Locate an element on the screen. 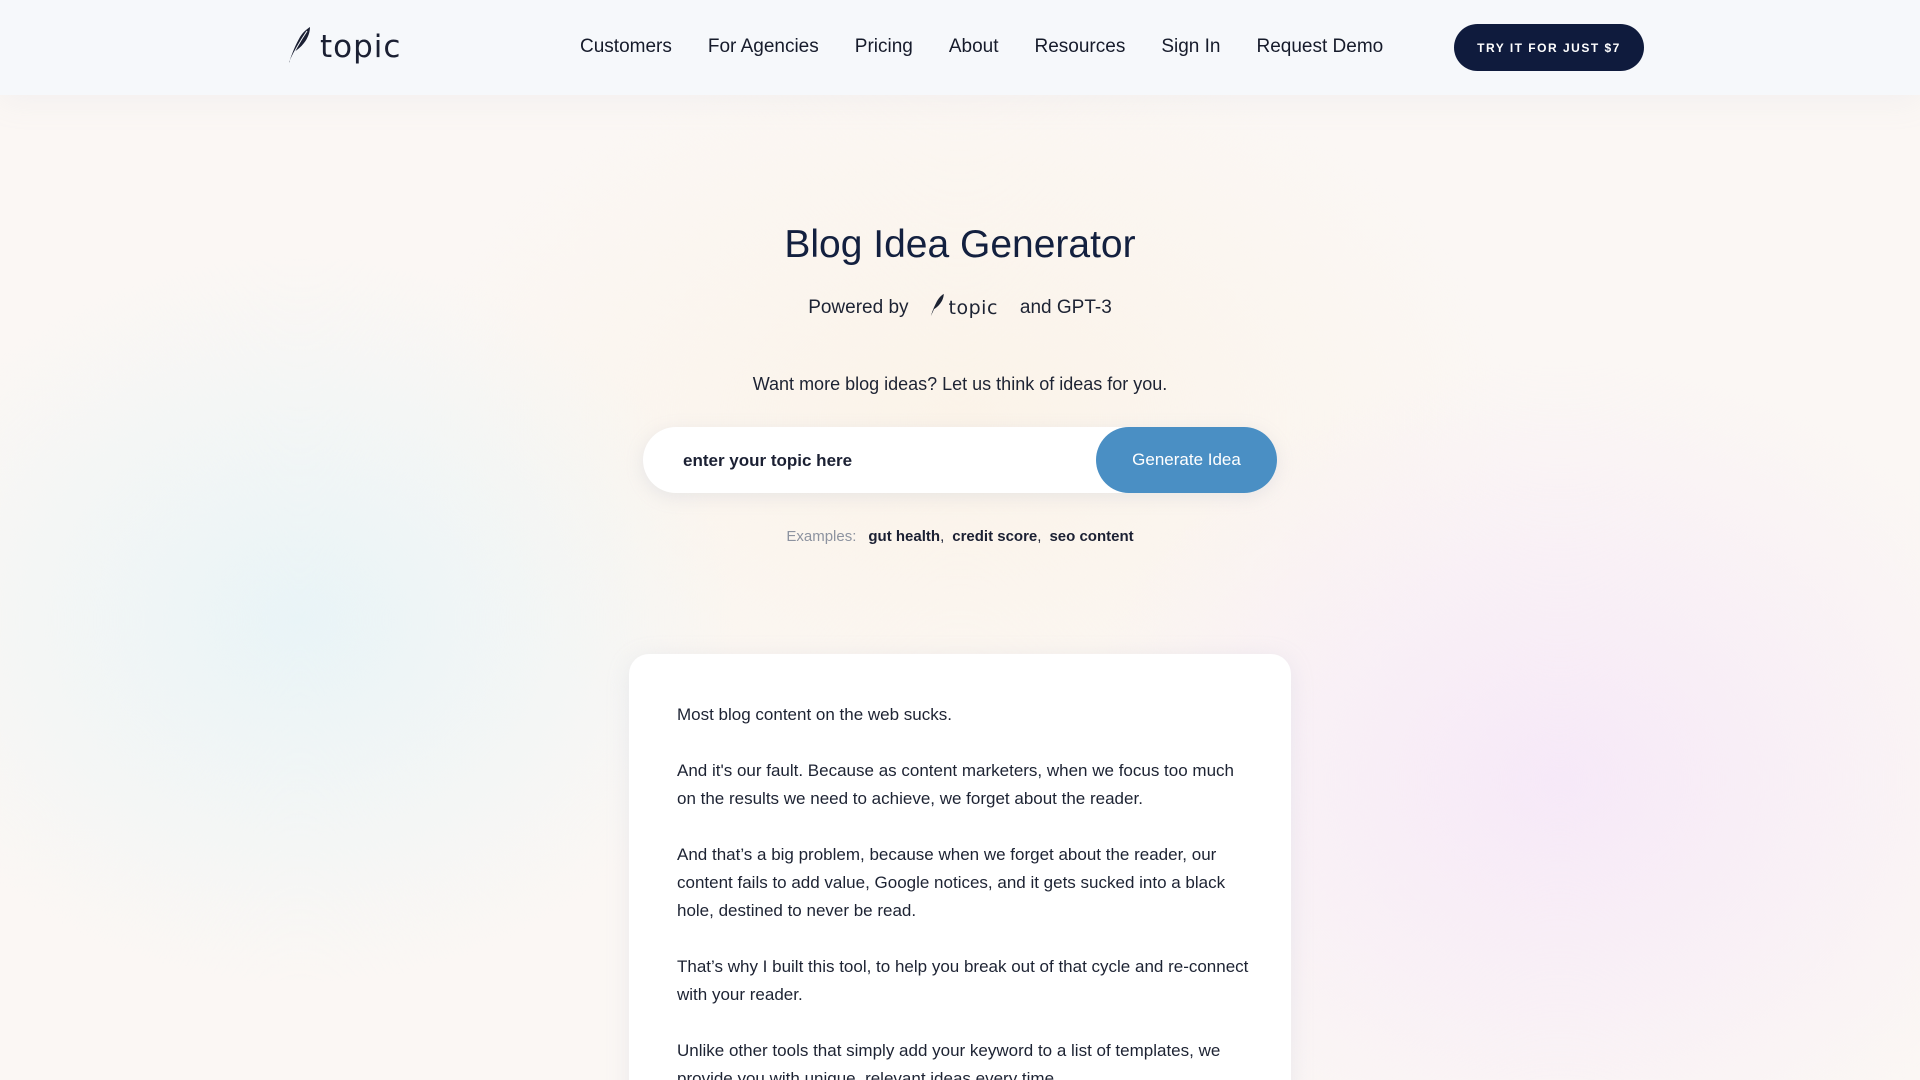 Image resolution: width=1920 pixels, height=1080 pixels. nav-customers: Customers is located at coordinates (626, 47).